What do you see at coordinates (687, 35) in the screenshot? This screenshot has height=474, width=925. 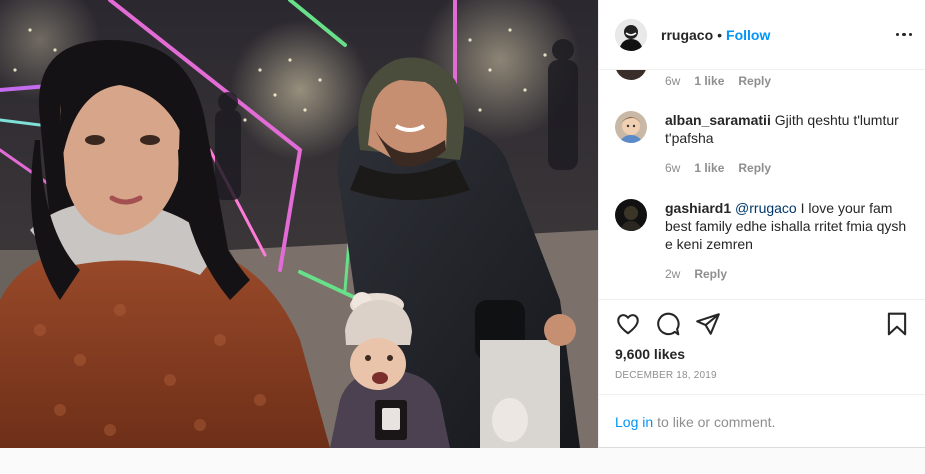 I see `author-username: rrugaco` at bounding box center [687, 35].